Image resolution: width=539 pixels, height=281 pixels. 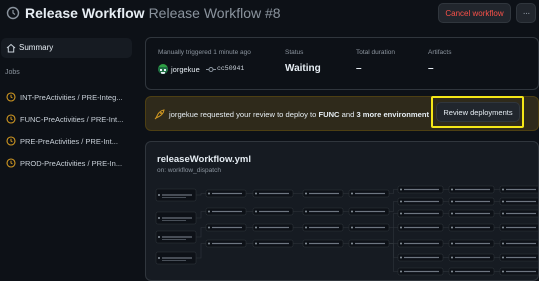 What do you see at coordinates (211, 69) in the screenshot?
I see `commit-icon` at bounding box center [211, 69].